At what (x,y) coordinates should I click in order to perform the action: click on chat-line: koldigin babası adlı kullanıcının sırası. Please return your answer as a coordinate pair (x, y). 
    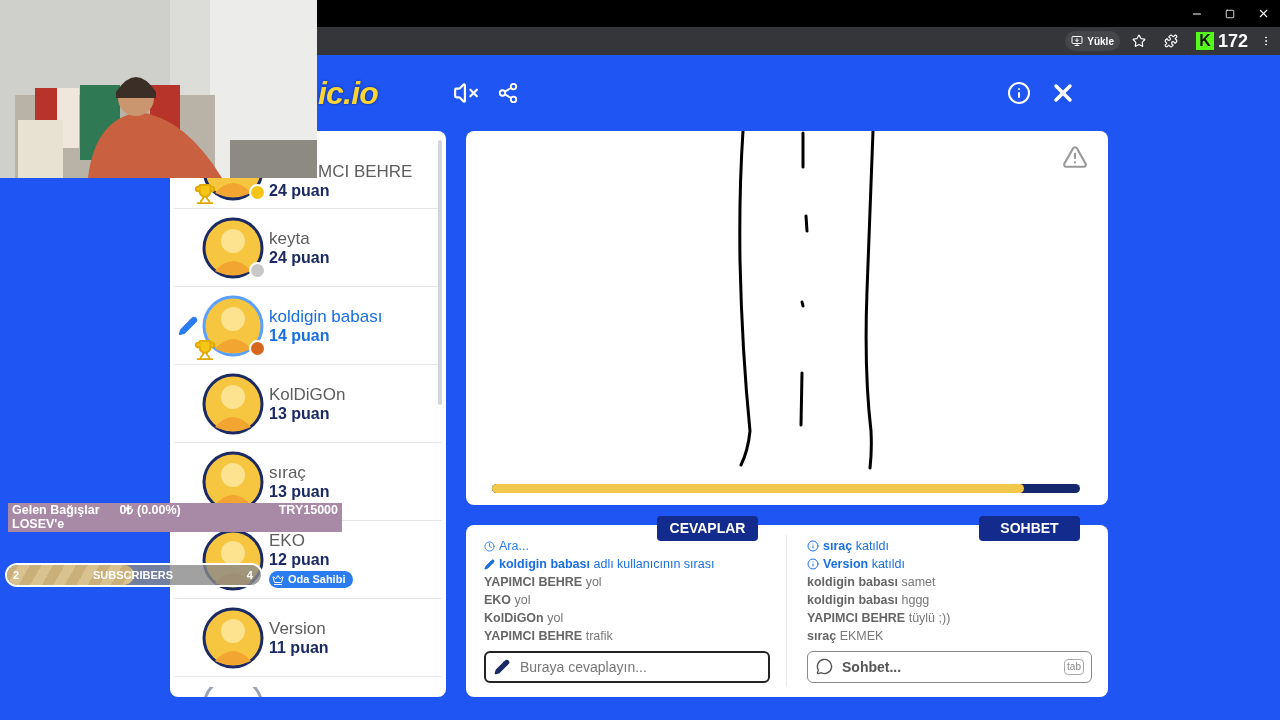
    Looking at the image, I should click on (607, 564).